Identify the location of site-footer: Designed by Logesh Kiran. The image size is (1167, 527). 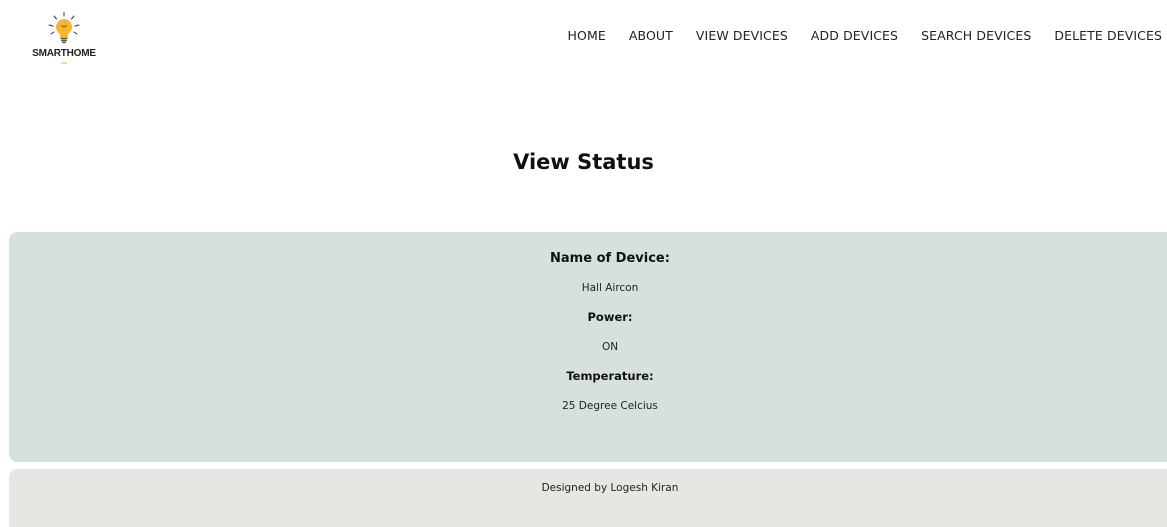
(588, 498).